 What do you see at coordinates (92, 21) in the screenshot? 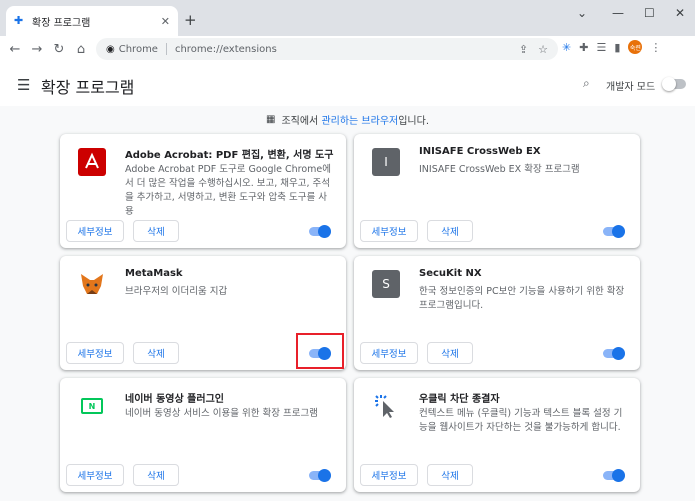
I see `tab-extensions: ✚ 확장 프로그램 ✕` at bounding box center [92, 21].